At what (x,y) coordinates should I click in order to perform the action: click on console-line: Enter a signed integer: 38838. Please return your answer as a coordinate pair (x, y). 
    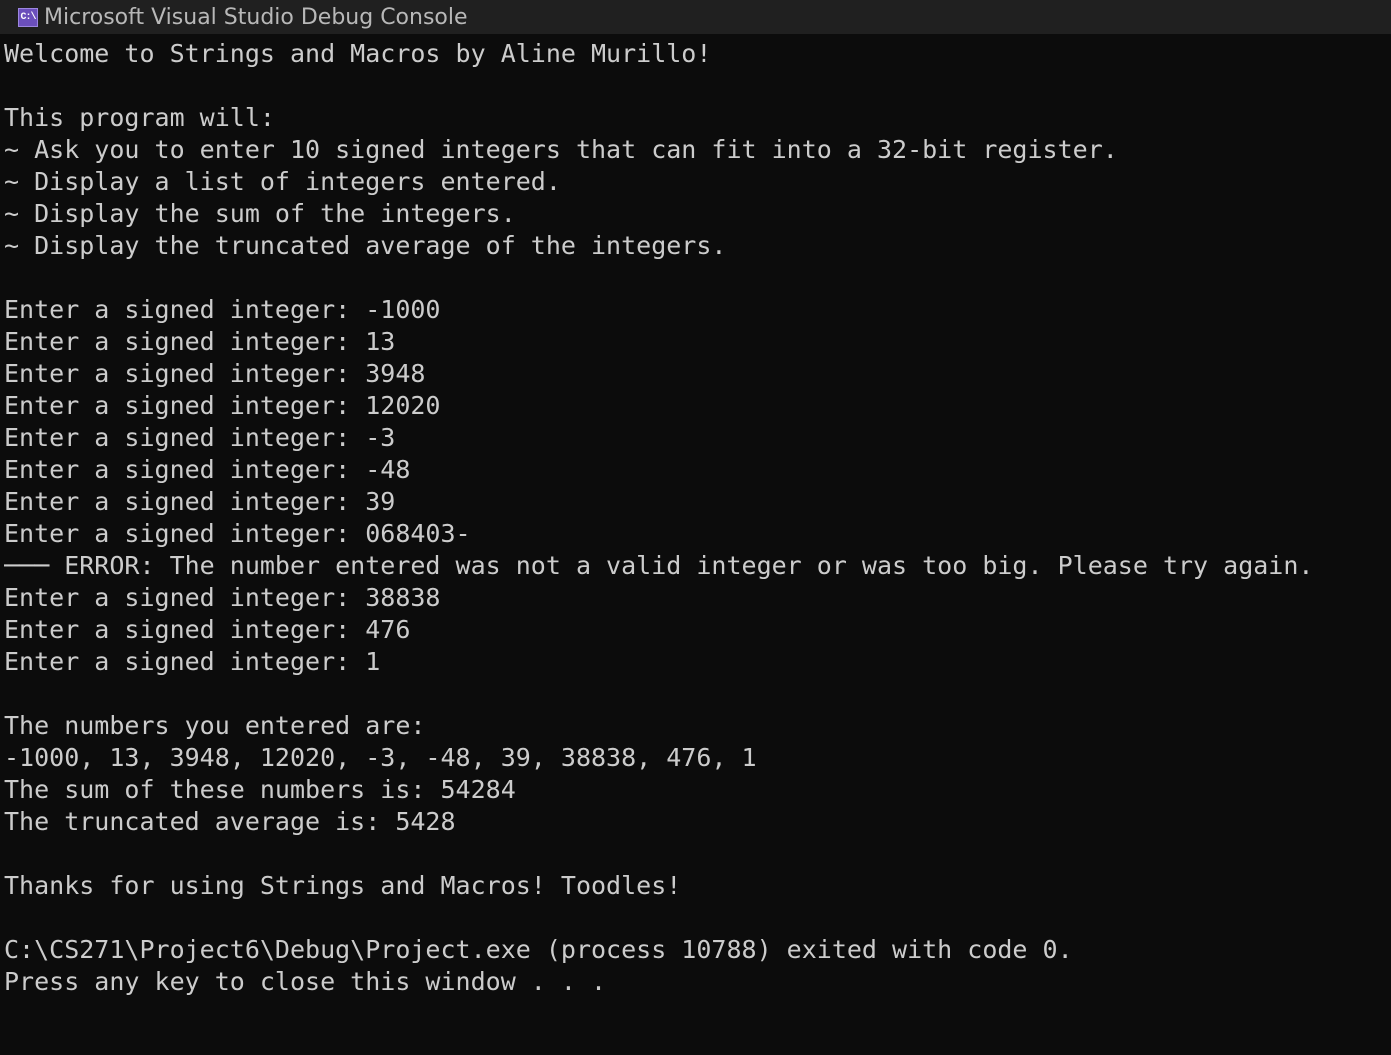
    Looking at the image, I should click on (222, 597).